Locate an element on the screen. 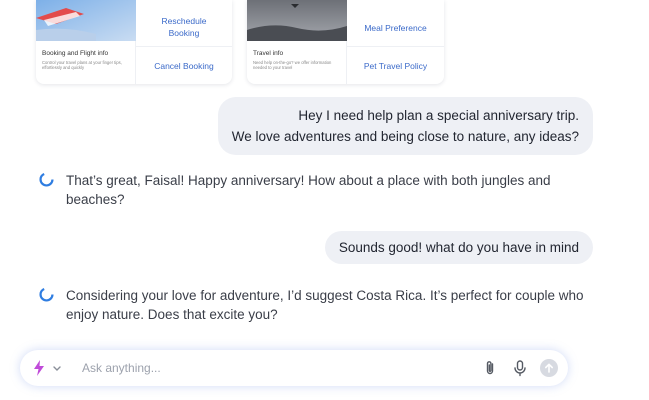 The image size is (649, 400). card-title: Travel info is located at coordinates (268, 53).